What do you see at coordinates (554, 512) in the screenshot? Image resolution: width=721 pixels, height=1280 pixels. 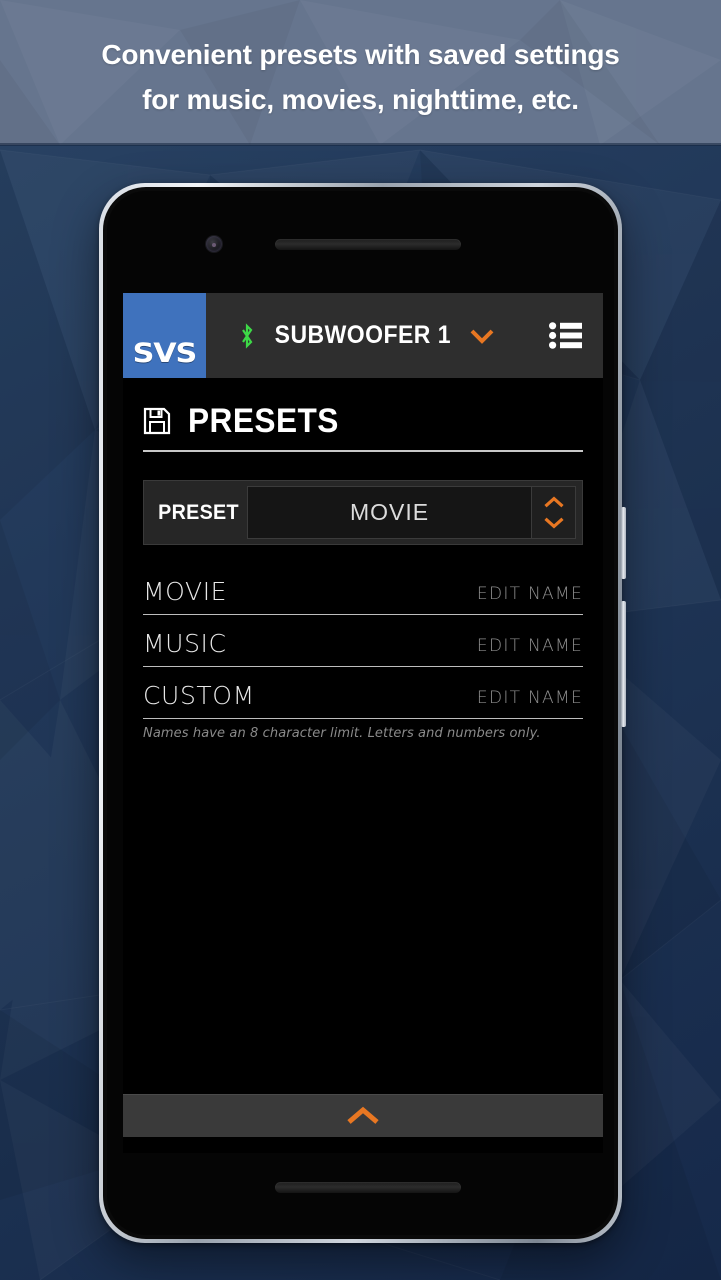 I see `preset-stepper` at bounding box center [554, 512].